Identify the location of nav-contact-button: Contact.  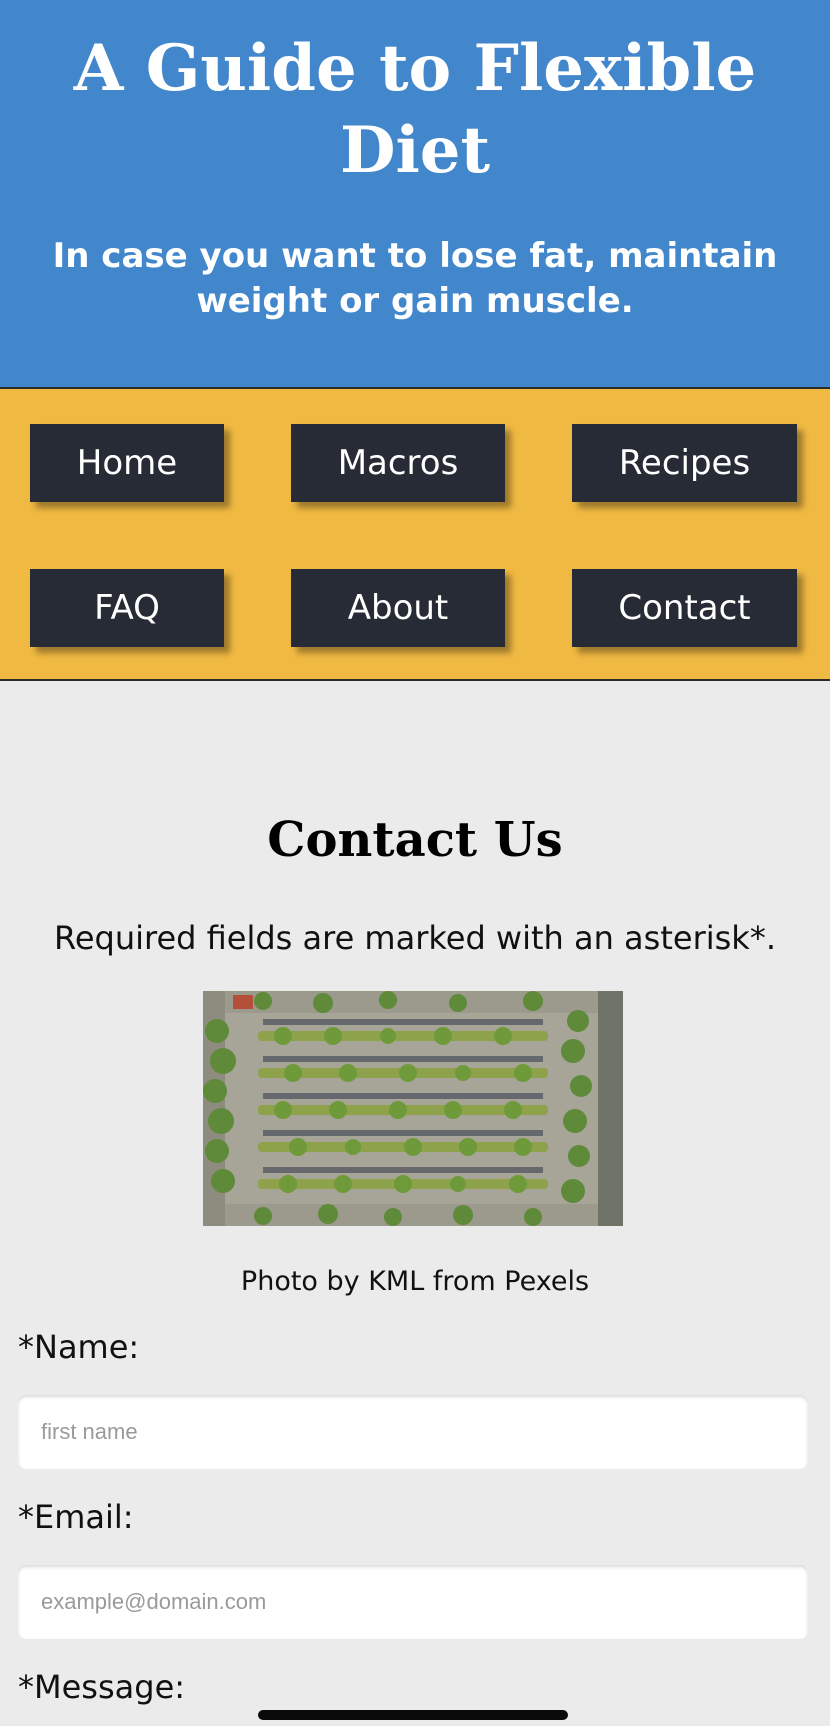
(684, 608).